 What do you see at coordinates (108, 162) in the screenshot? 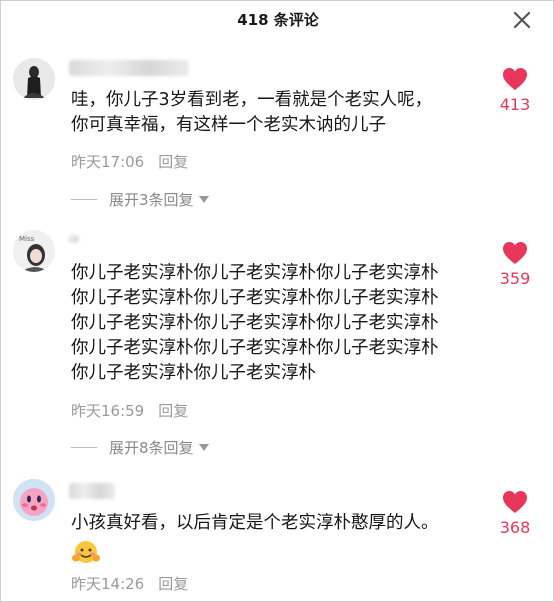
I see `comment-time: 昨天17:06` at bounding box center [108, 162].